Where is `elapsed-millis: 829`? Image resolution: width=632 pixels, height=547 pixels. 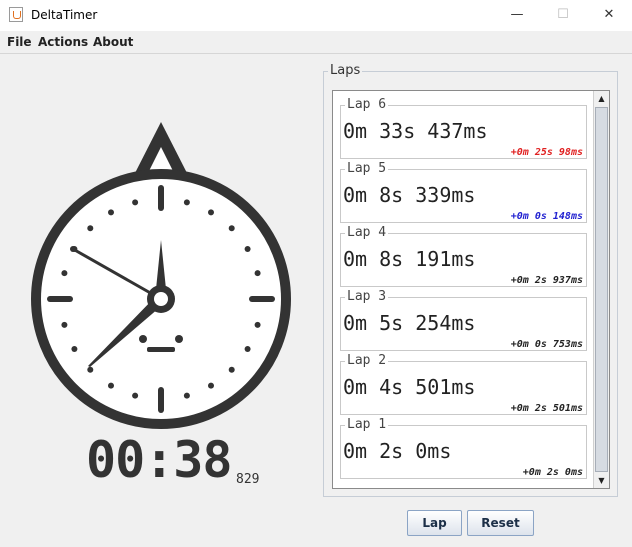 elapsed-millis: 829 is located at coordinates (248, 479).